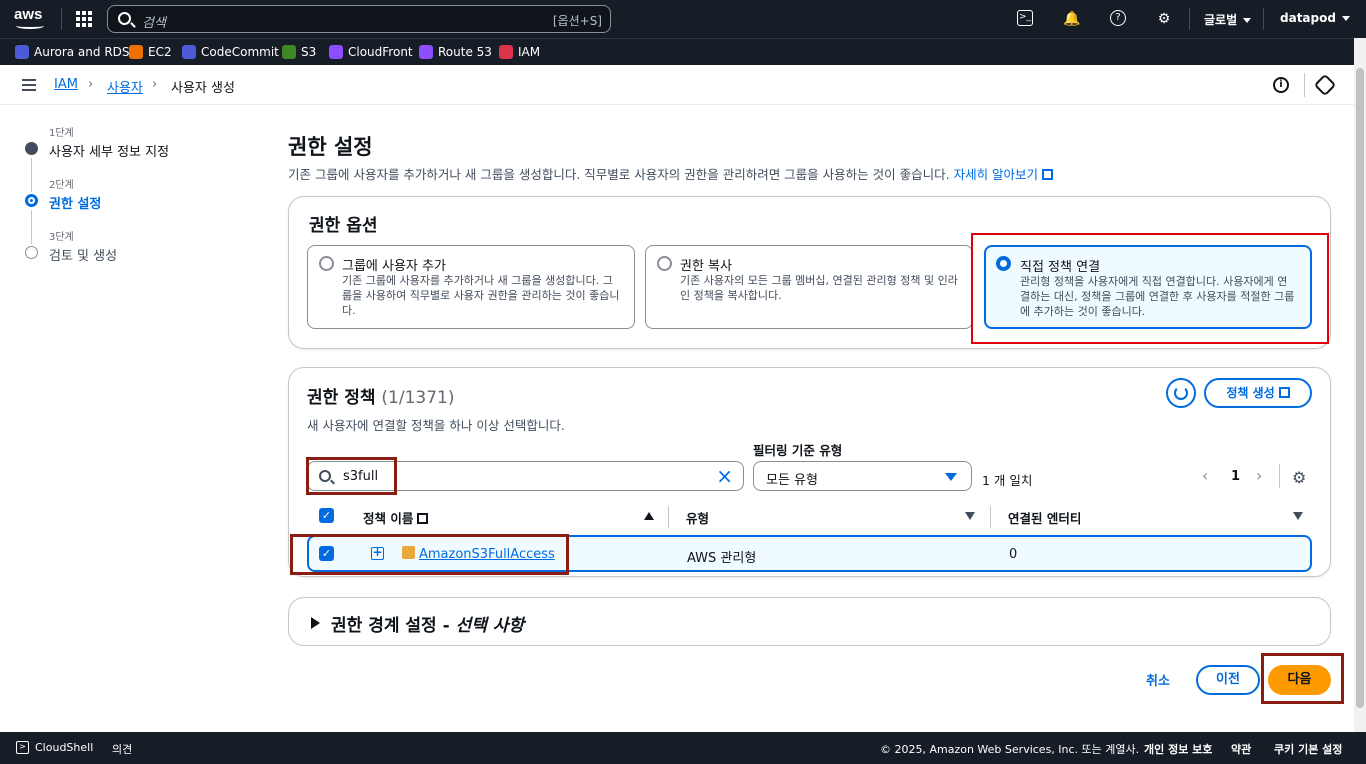  I want to click on page-number: 1, so click(1235, 476).